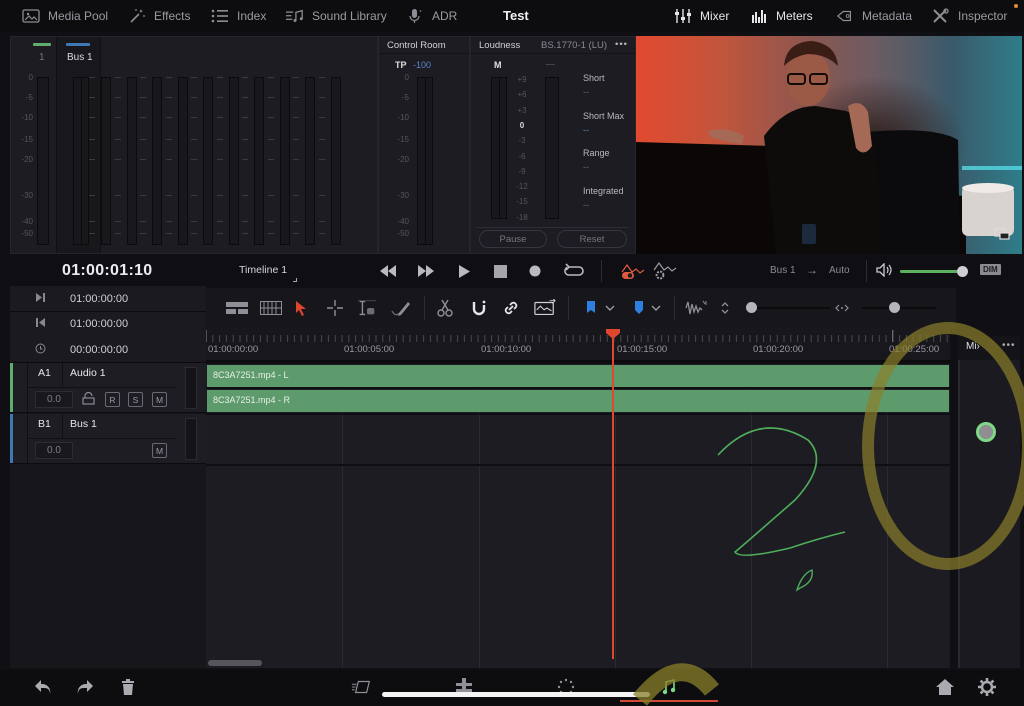  I want to click on track-mixer-more-button: •••, so click(1009, 345).